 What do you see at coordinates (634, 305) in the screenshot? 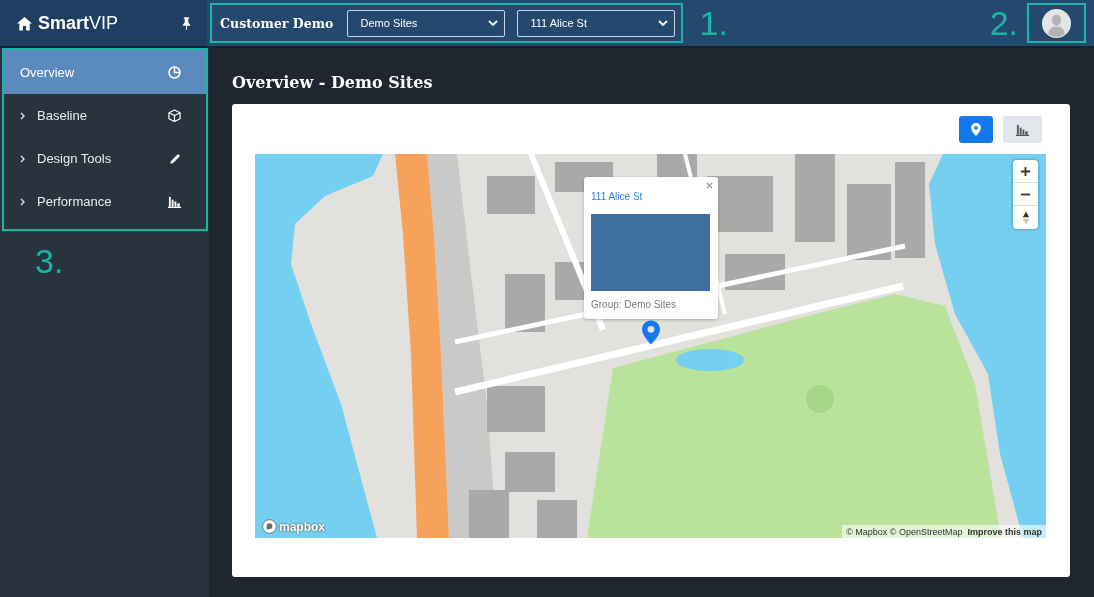
I see `popup-group-text: Group: Demo Sites` at bounding box center [634, 305].